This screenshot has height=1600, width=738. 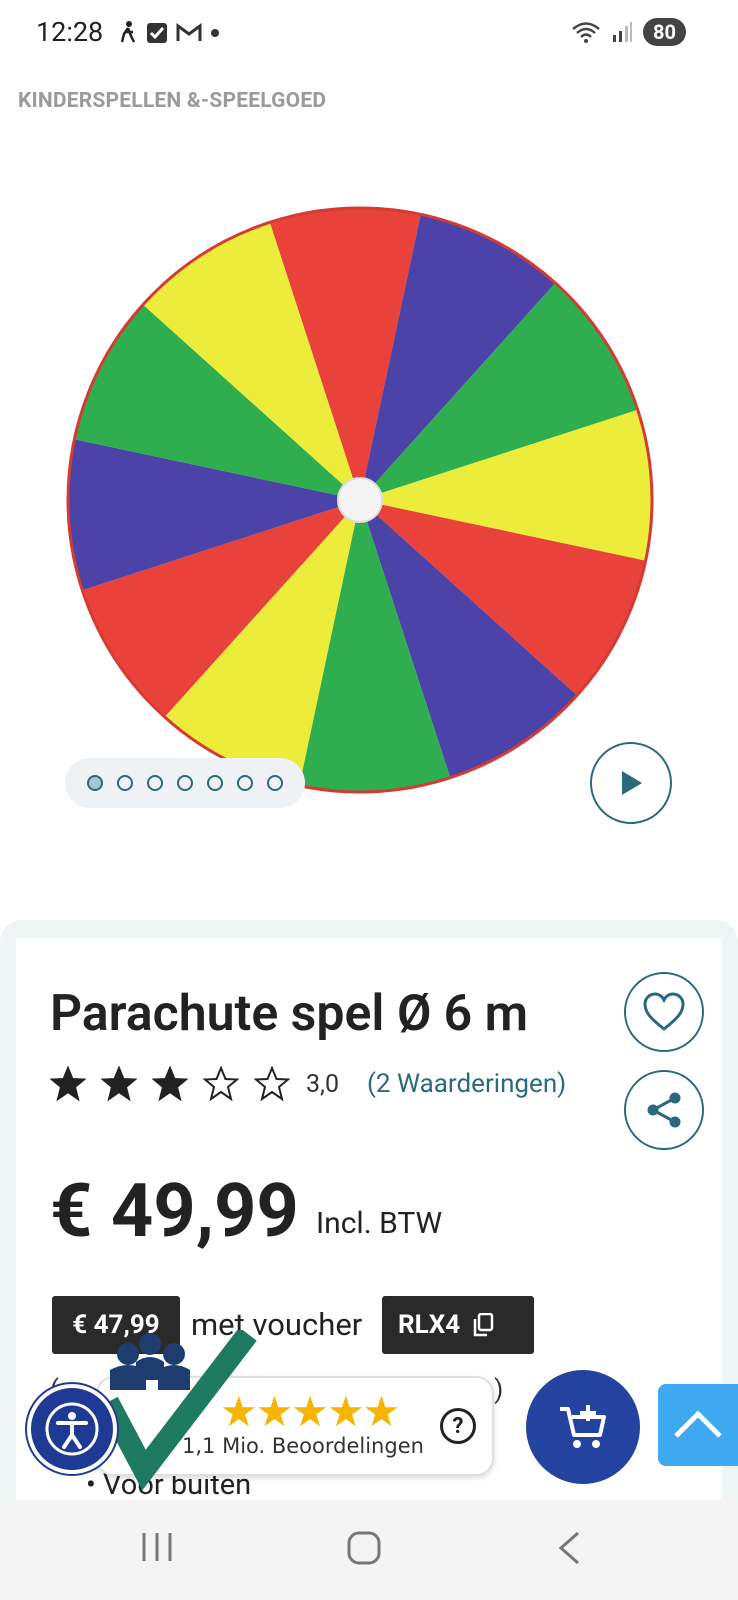 What do you see at coordinates (569, 1548) in the screenshot?
I see `back-icon` at bounding box center [569, 1548].